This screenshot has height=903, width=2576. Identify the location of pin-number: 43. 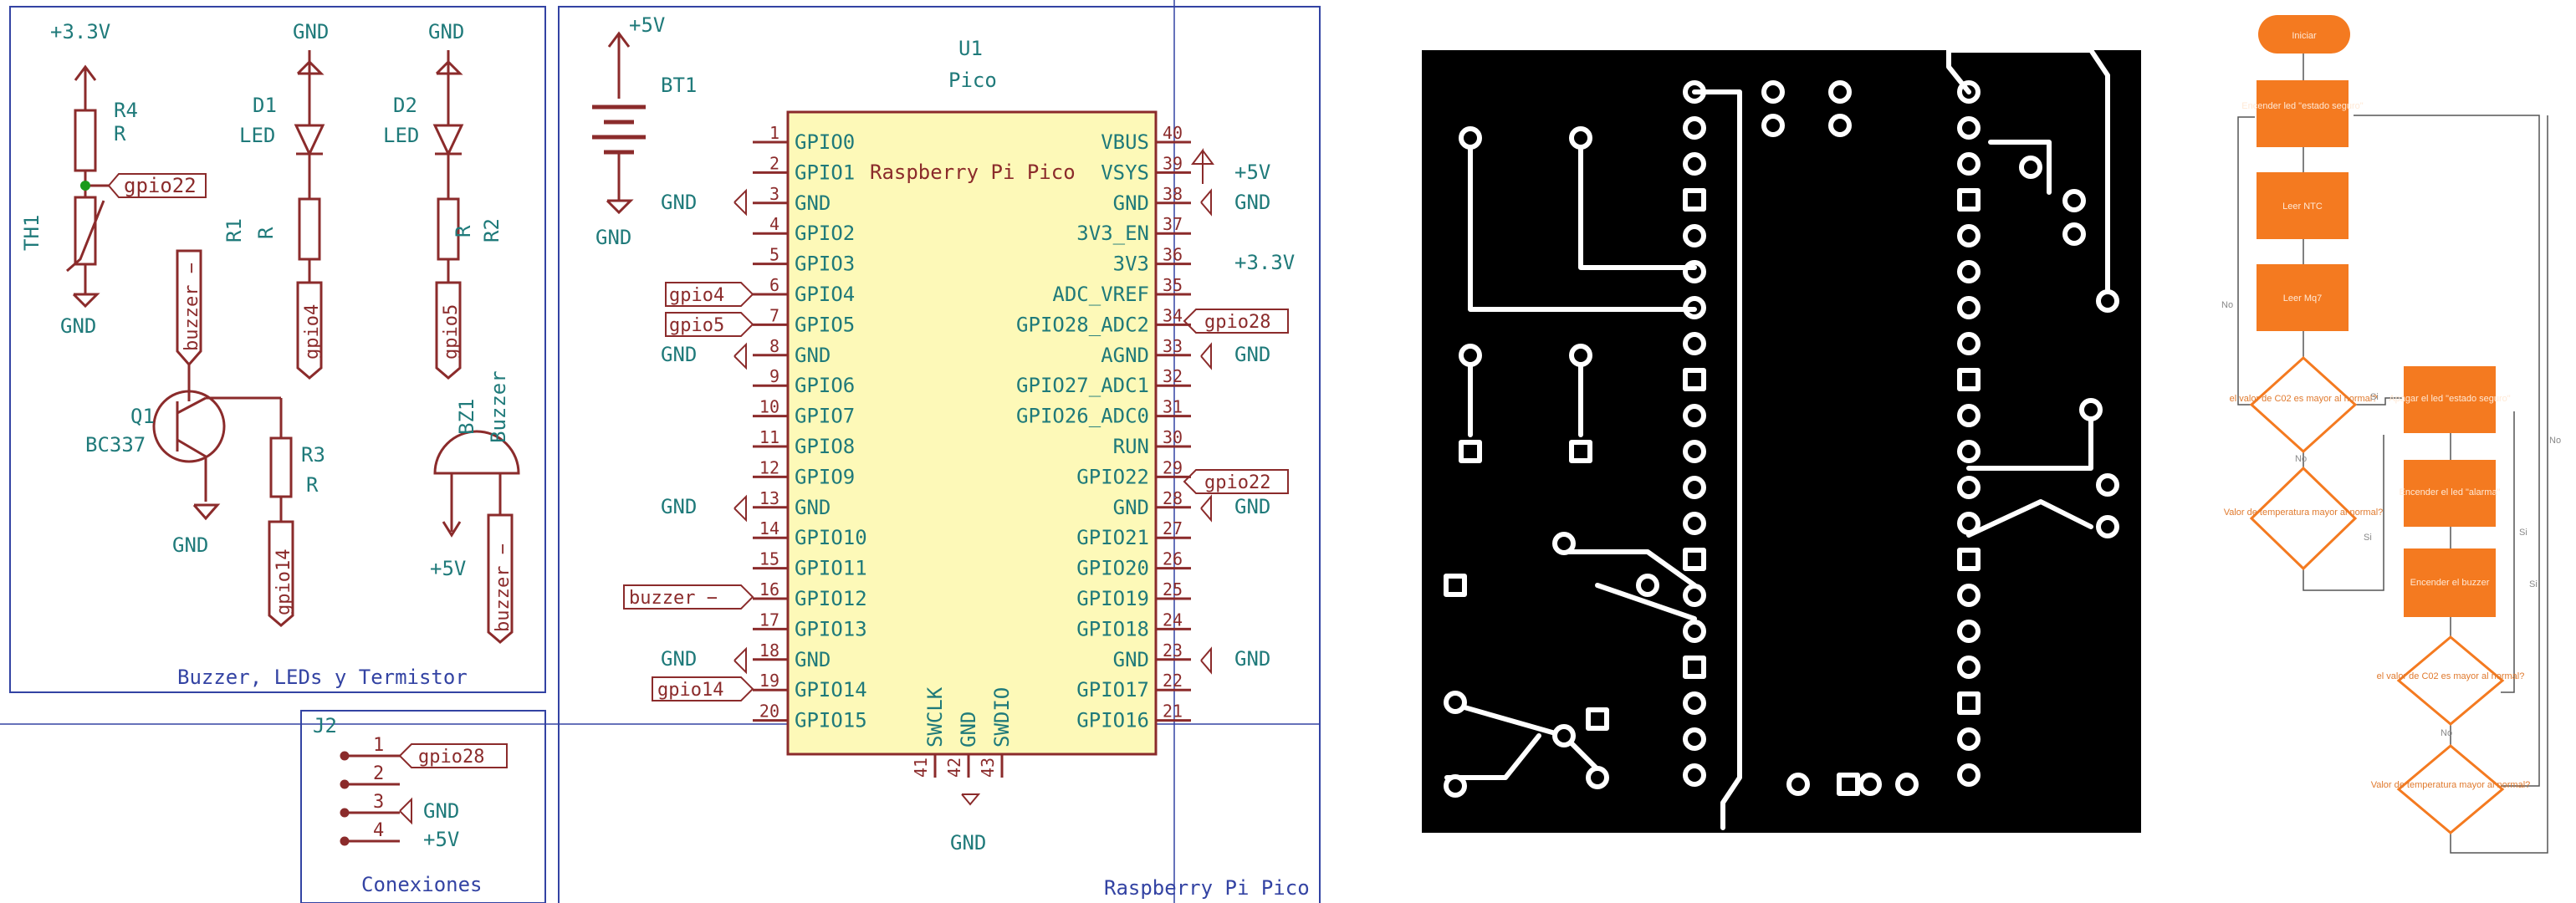
(988, 768).